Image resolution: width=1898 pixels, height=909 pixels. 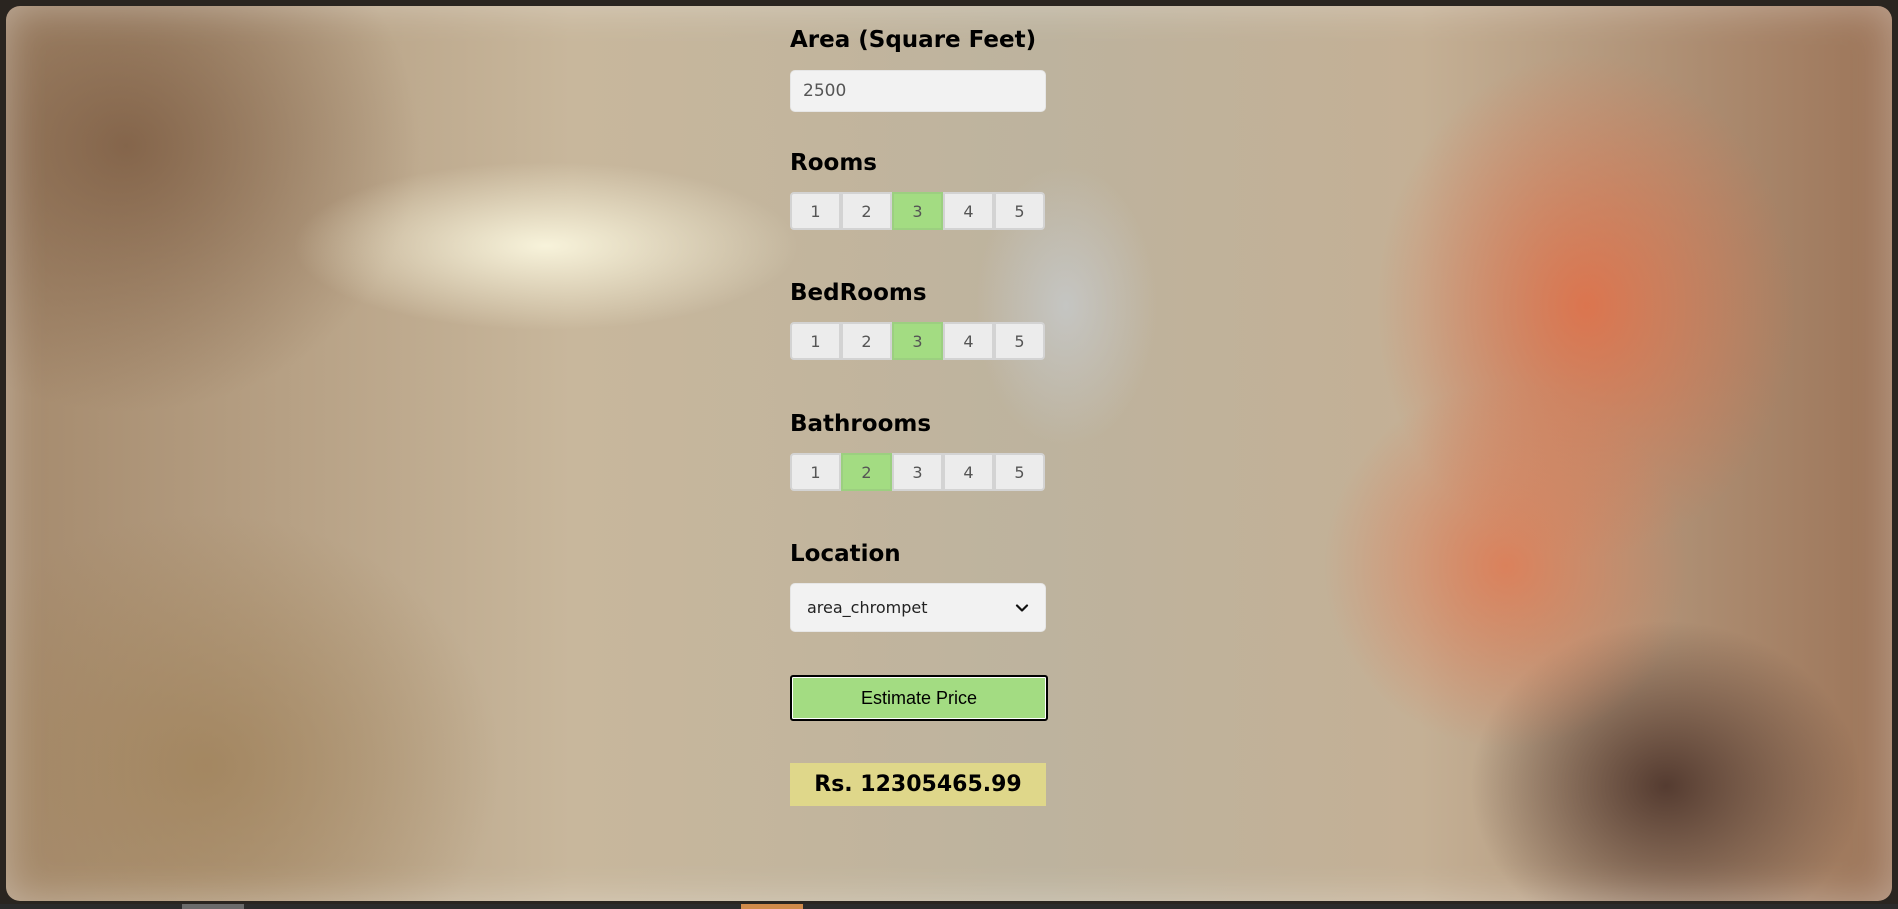 What do you see at coordinates (833, 163) in the screenshot?
I see `rooms-label: Rooms` at bounding box center [833, 163].